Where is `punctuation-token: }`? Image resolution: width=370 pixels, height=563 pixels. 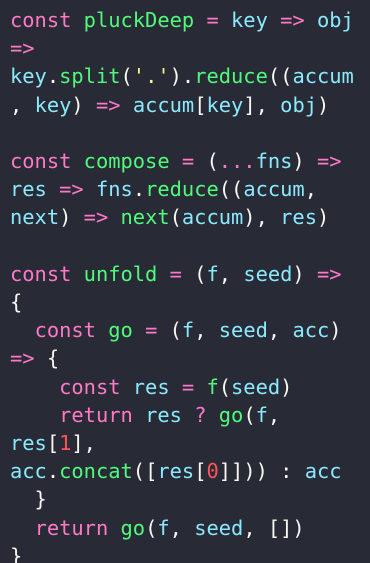
punctuation-token: } is located at coordinates (16, 553).